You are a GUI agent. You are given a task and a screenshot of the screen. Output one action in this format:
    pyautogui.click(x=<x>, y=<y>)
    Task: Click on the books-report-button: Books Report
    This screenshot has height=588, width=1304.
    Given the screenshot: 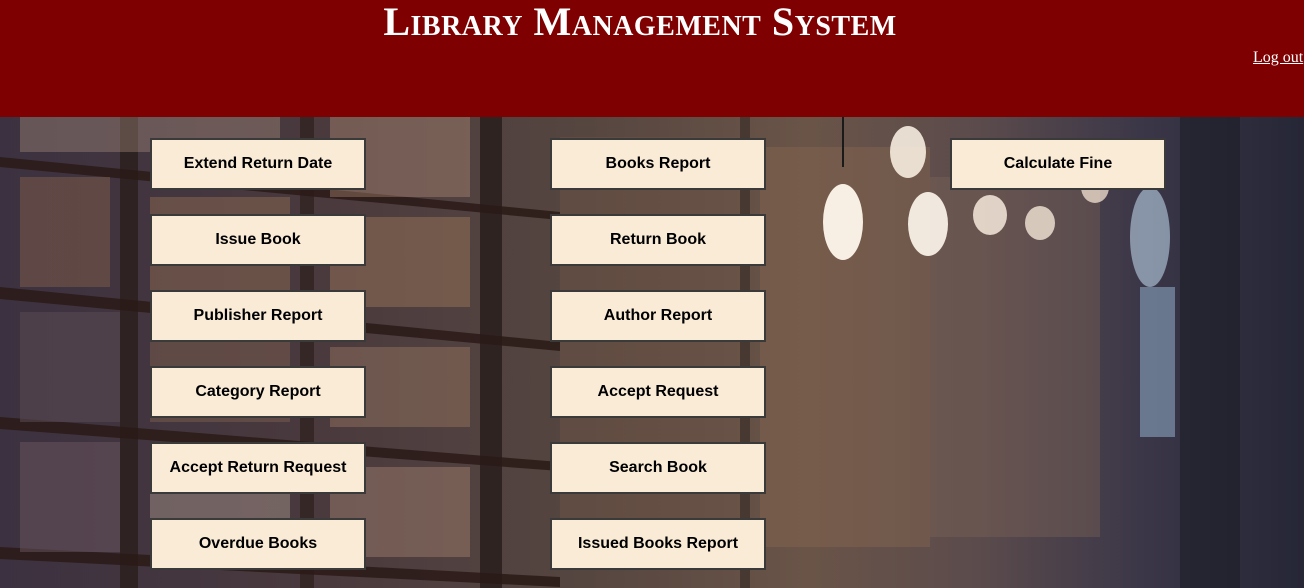 What is the action you would take?
    pyautogui.click(x=658, y=164)
    